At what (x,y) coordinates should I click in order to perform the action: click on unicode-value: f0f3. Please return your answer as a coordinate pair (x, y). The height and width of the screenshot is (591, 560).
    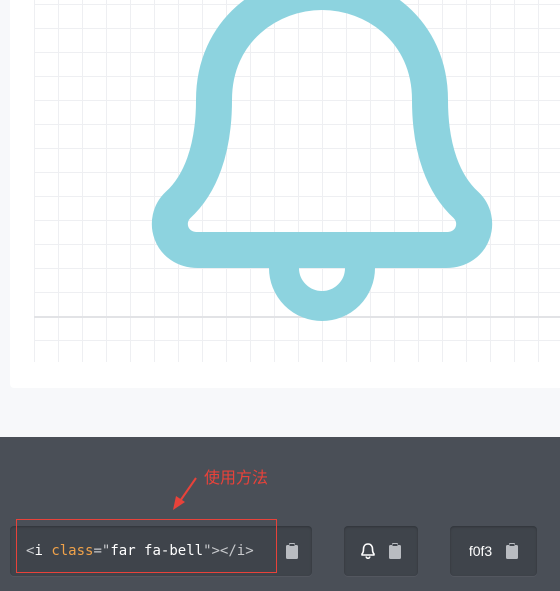
    Looking at the image, I should click on (480, 551).